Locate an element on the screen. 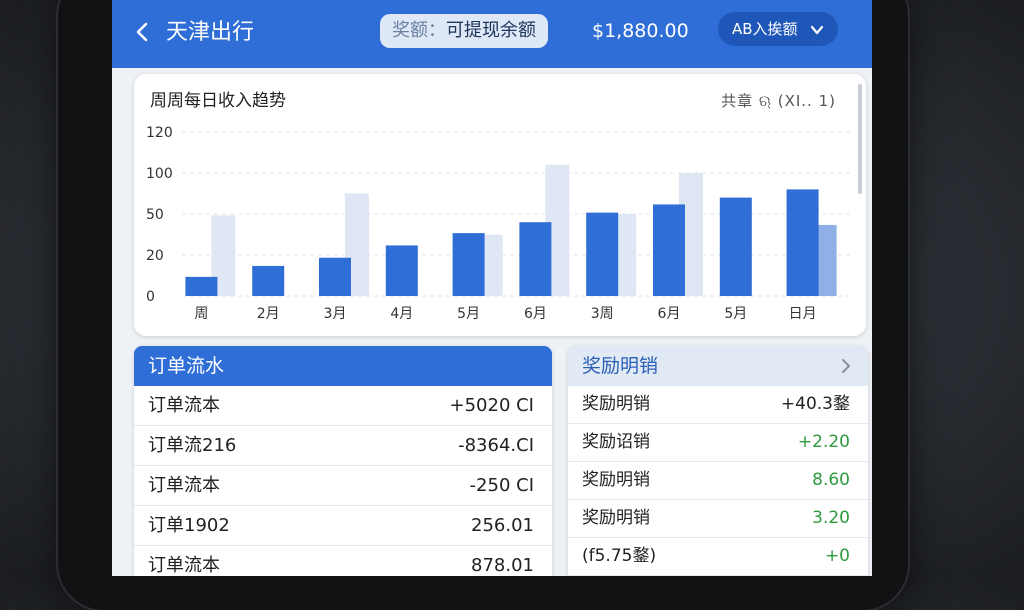  chevron-left-icon is located at coordinates (142, 32).